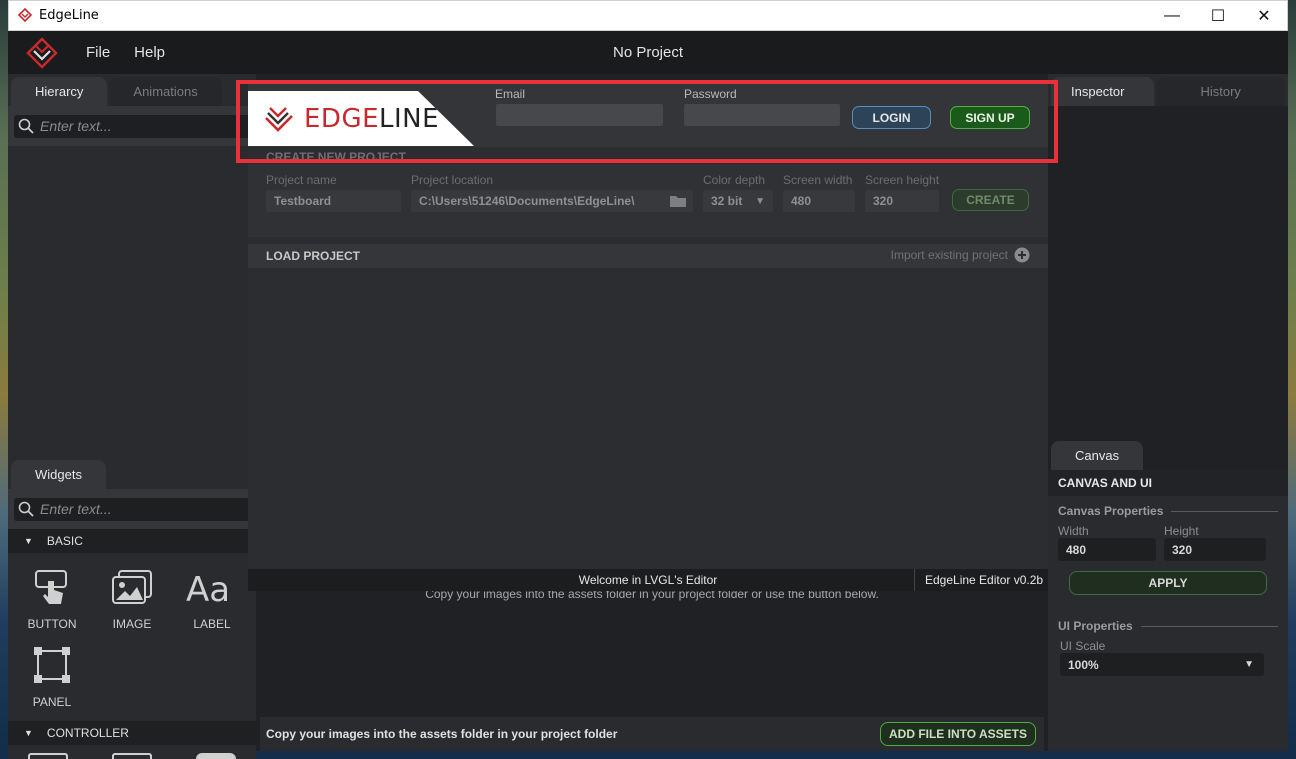  What do you see at coordinates (1083, 664) in the screenshot?
I see `ui-scale-value: 100%` at bounding box center [1083, 664].